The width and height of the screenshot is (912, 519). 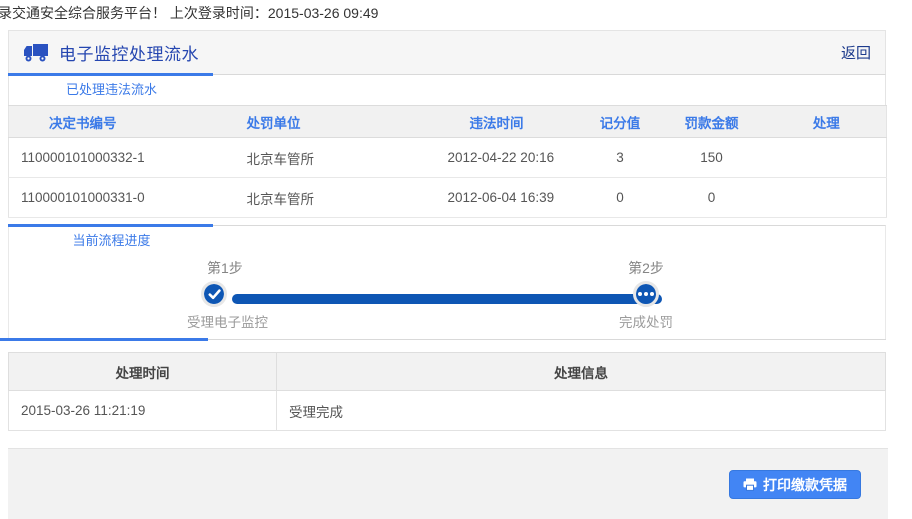 I want to click on print-receipt-label: 打印缴款凭据, so click(x=805, y=484).